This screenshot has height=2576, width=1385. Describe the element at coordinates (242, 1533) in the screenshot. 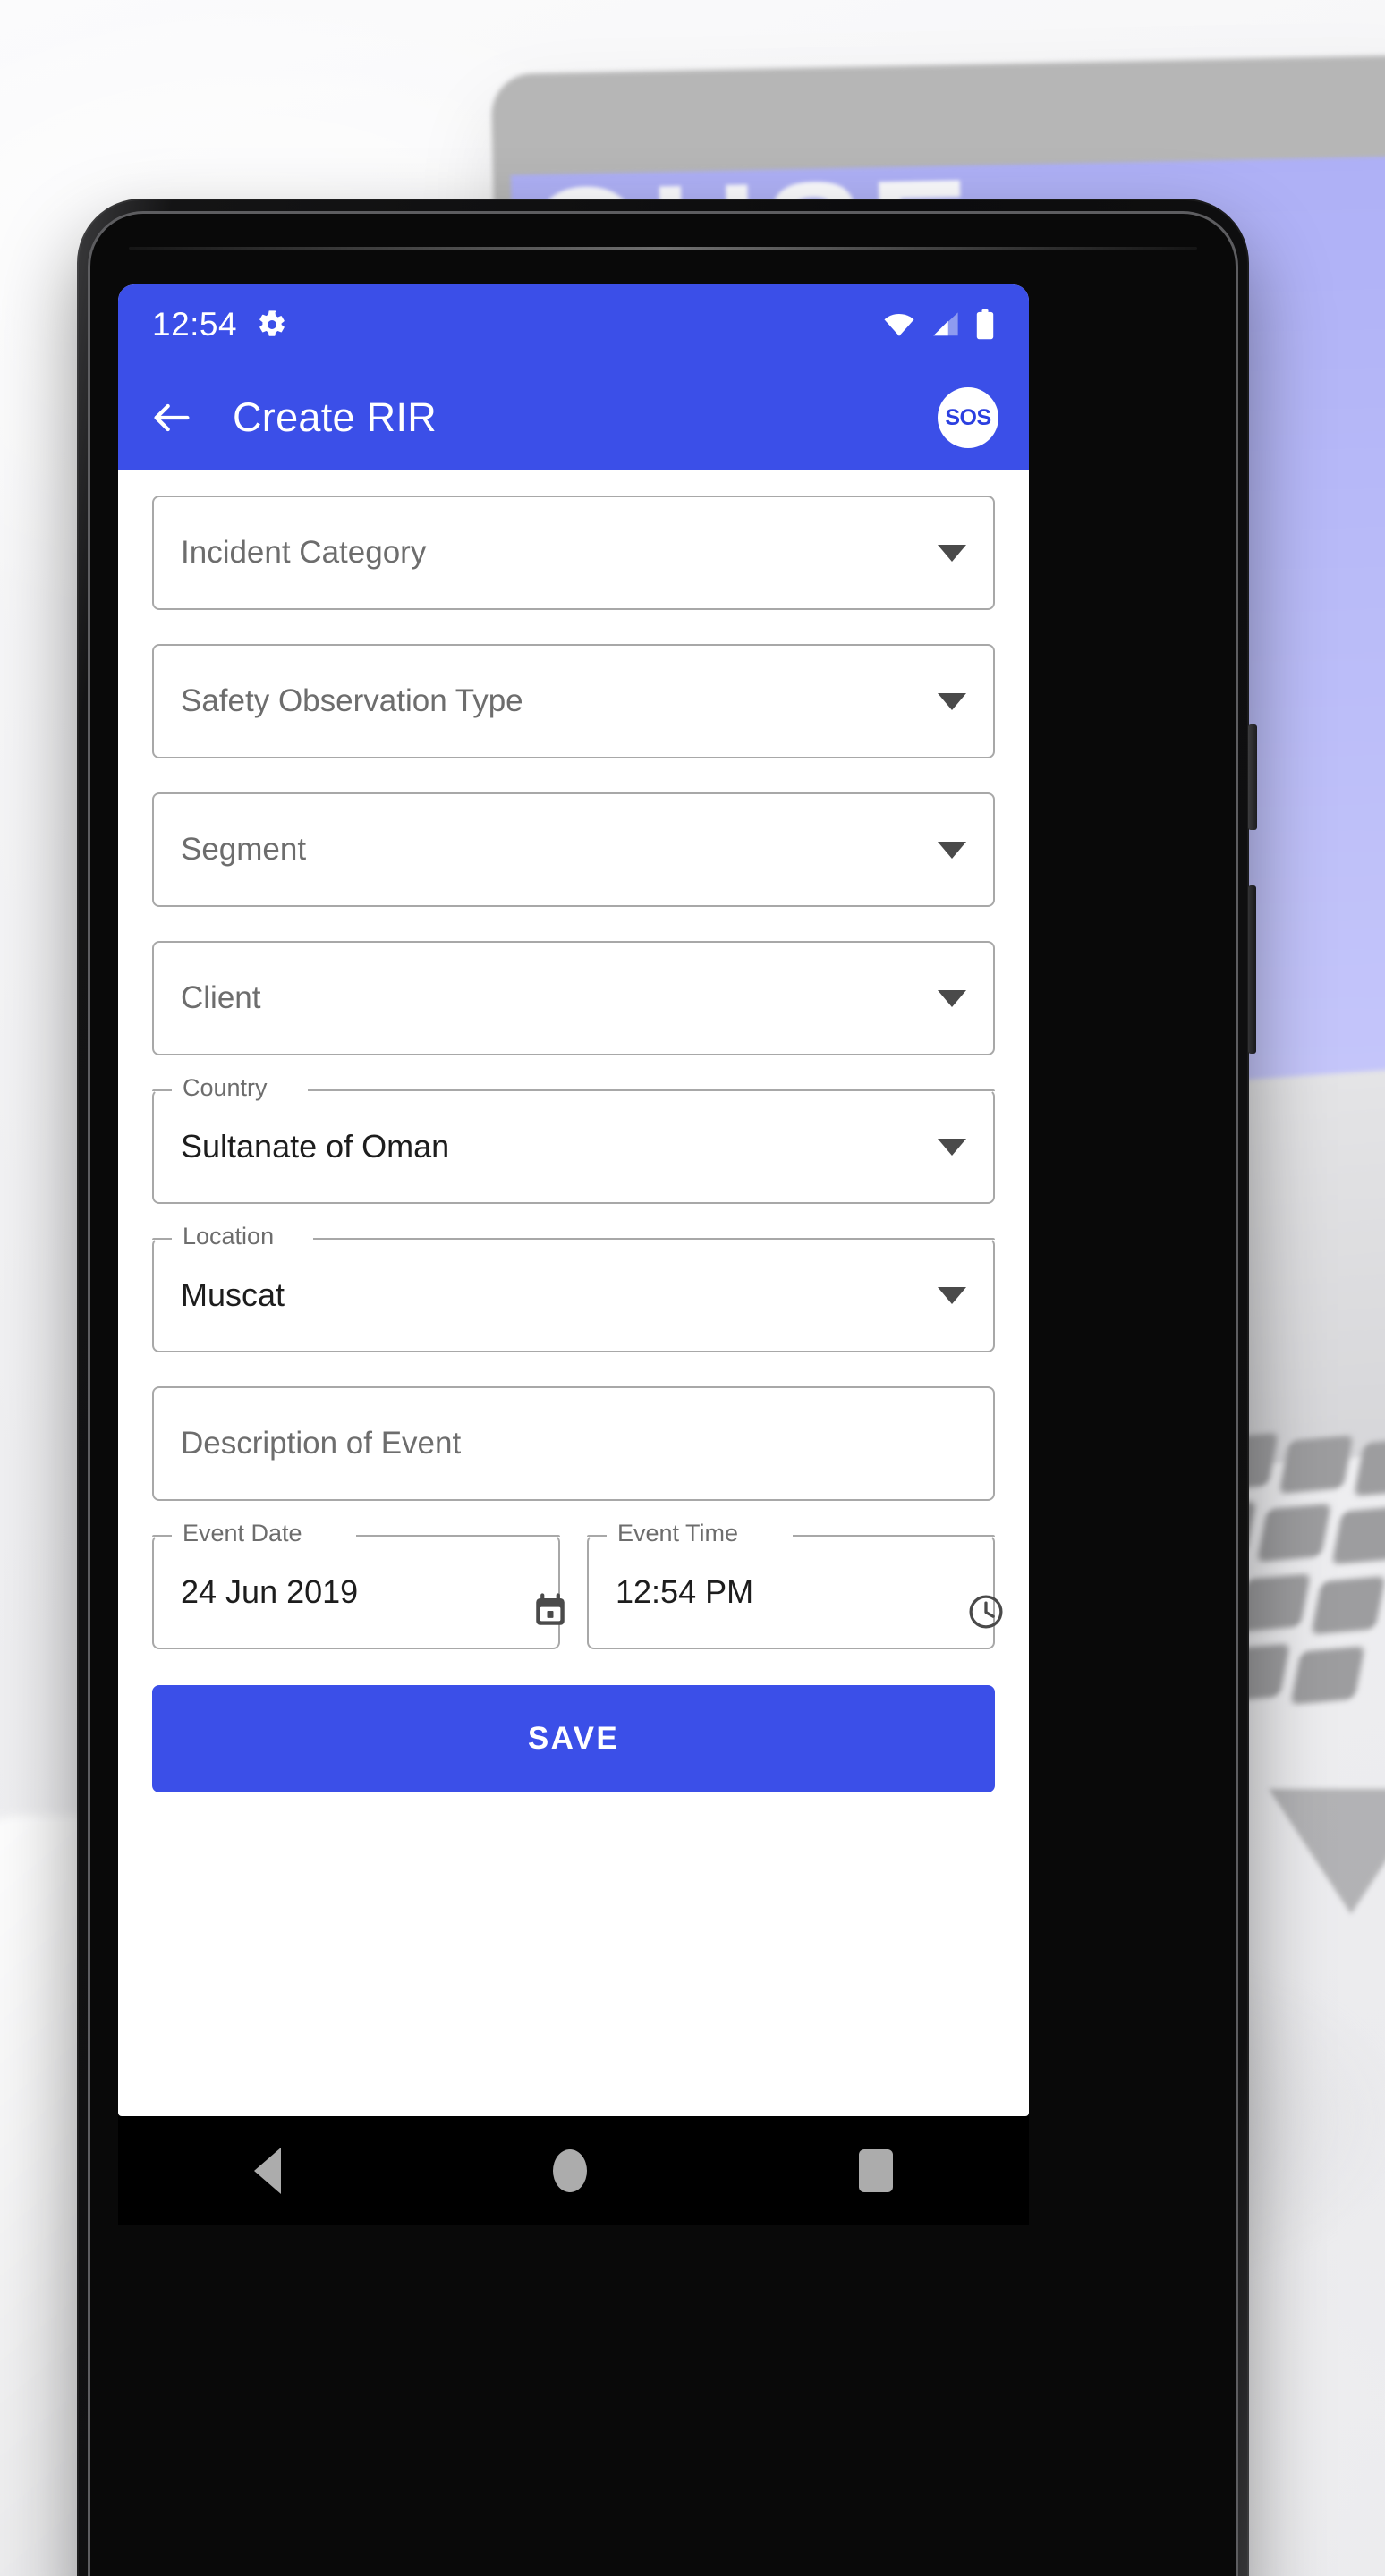

I see `field-event-date-label: Event Date` at that location.